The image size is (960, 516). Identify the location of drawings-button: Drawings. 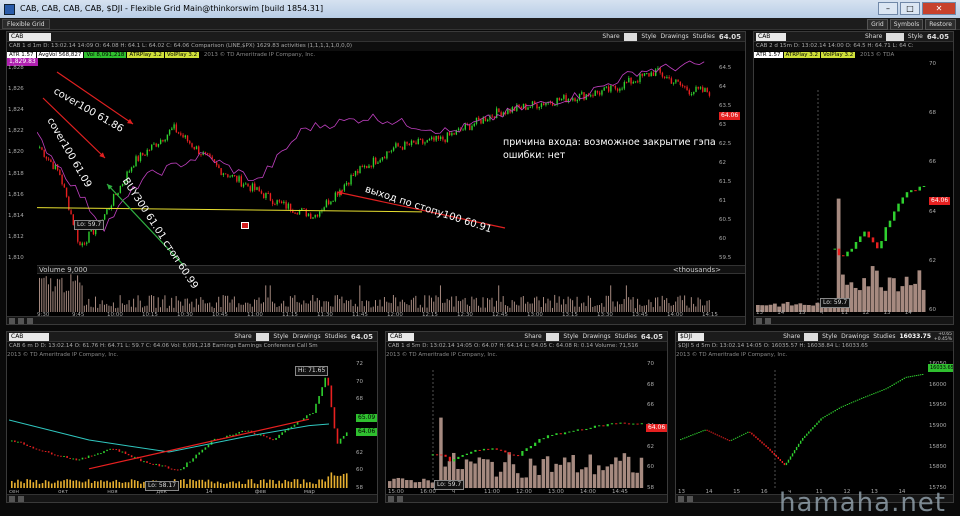
(675, 37).